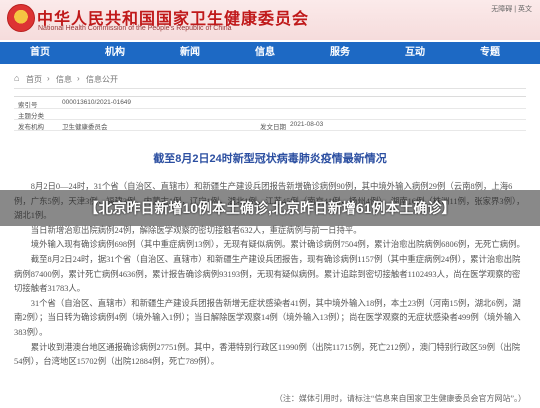  I want to click on meta-dept-value: 卫生健康委员会, so click(85, 127).